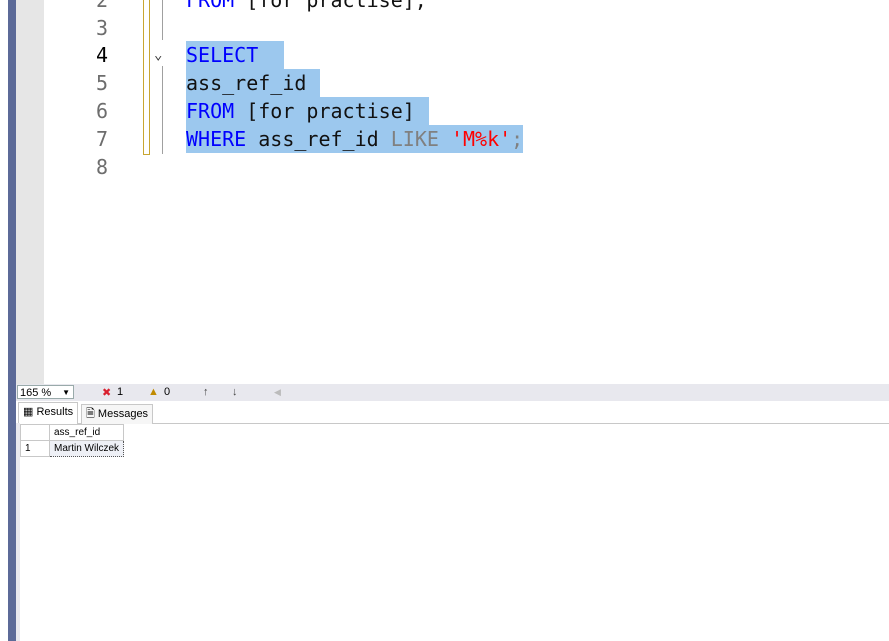  I want to click on scroll-left-icon: ◀, so click(277, 392).